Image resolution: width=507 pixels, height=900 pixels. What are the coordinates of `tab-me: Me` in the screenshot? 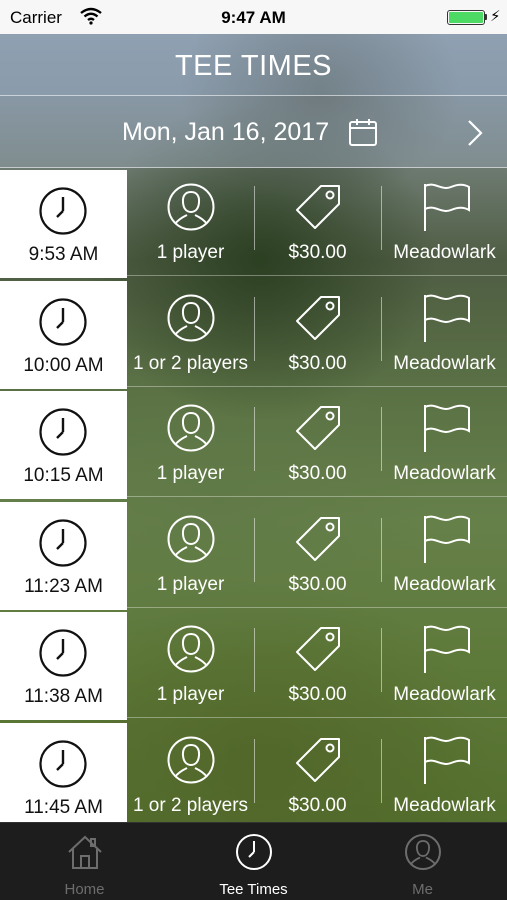 It's located at (422, 861).